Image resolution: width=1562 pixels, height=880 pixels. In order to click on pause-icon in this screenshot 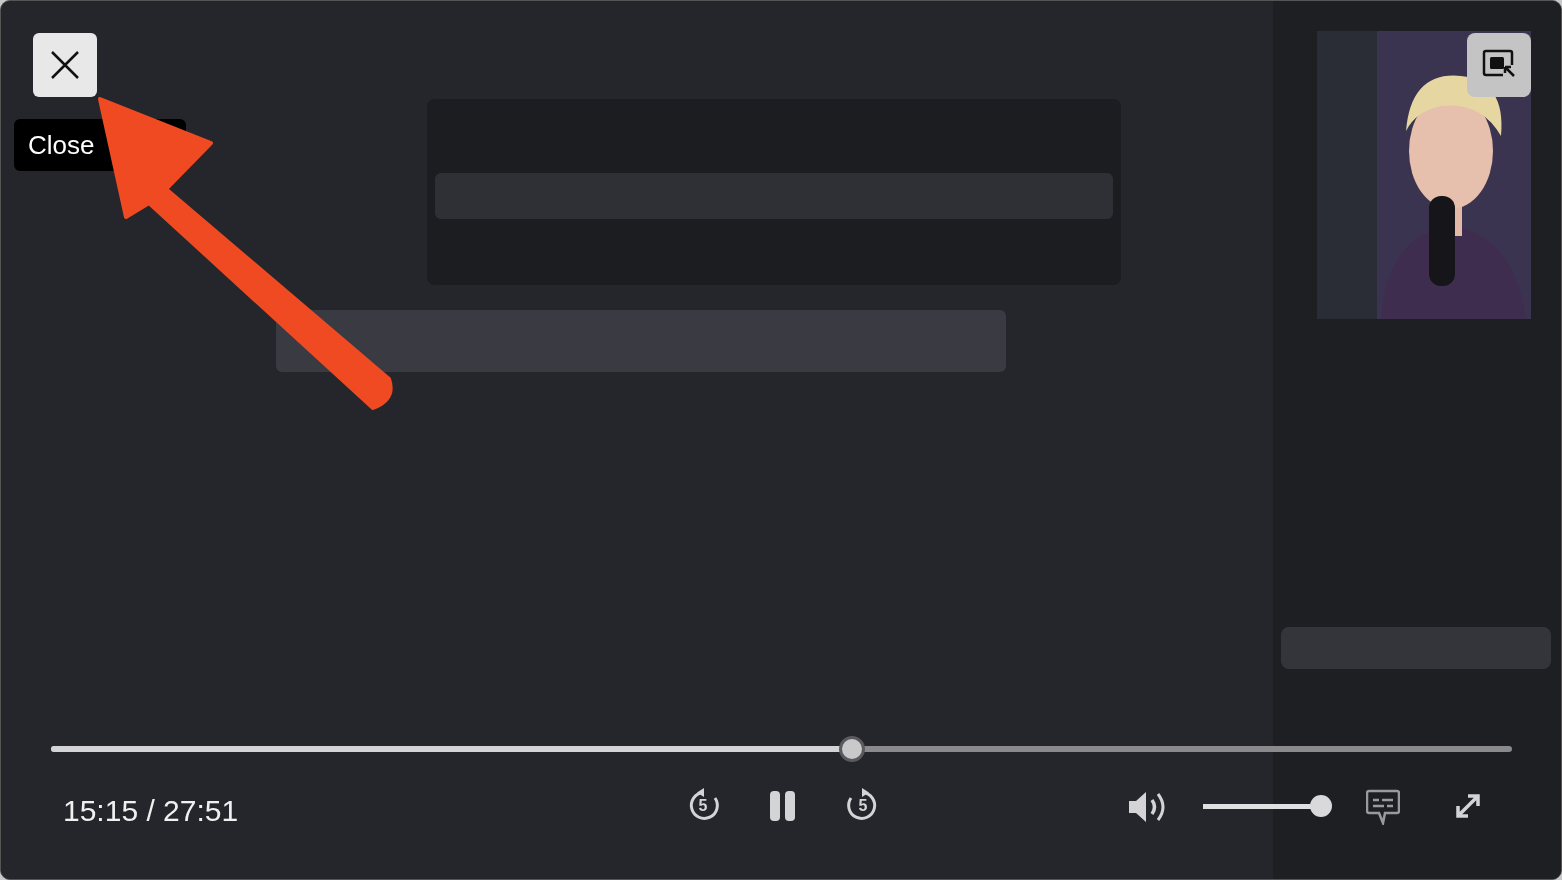, I will do `click(783, 806)`.